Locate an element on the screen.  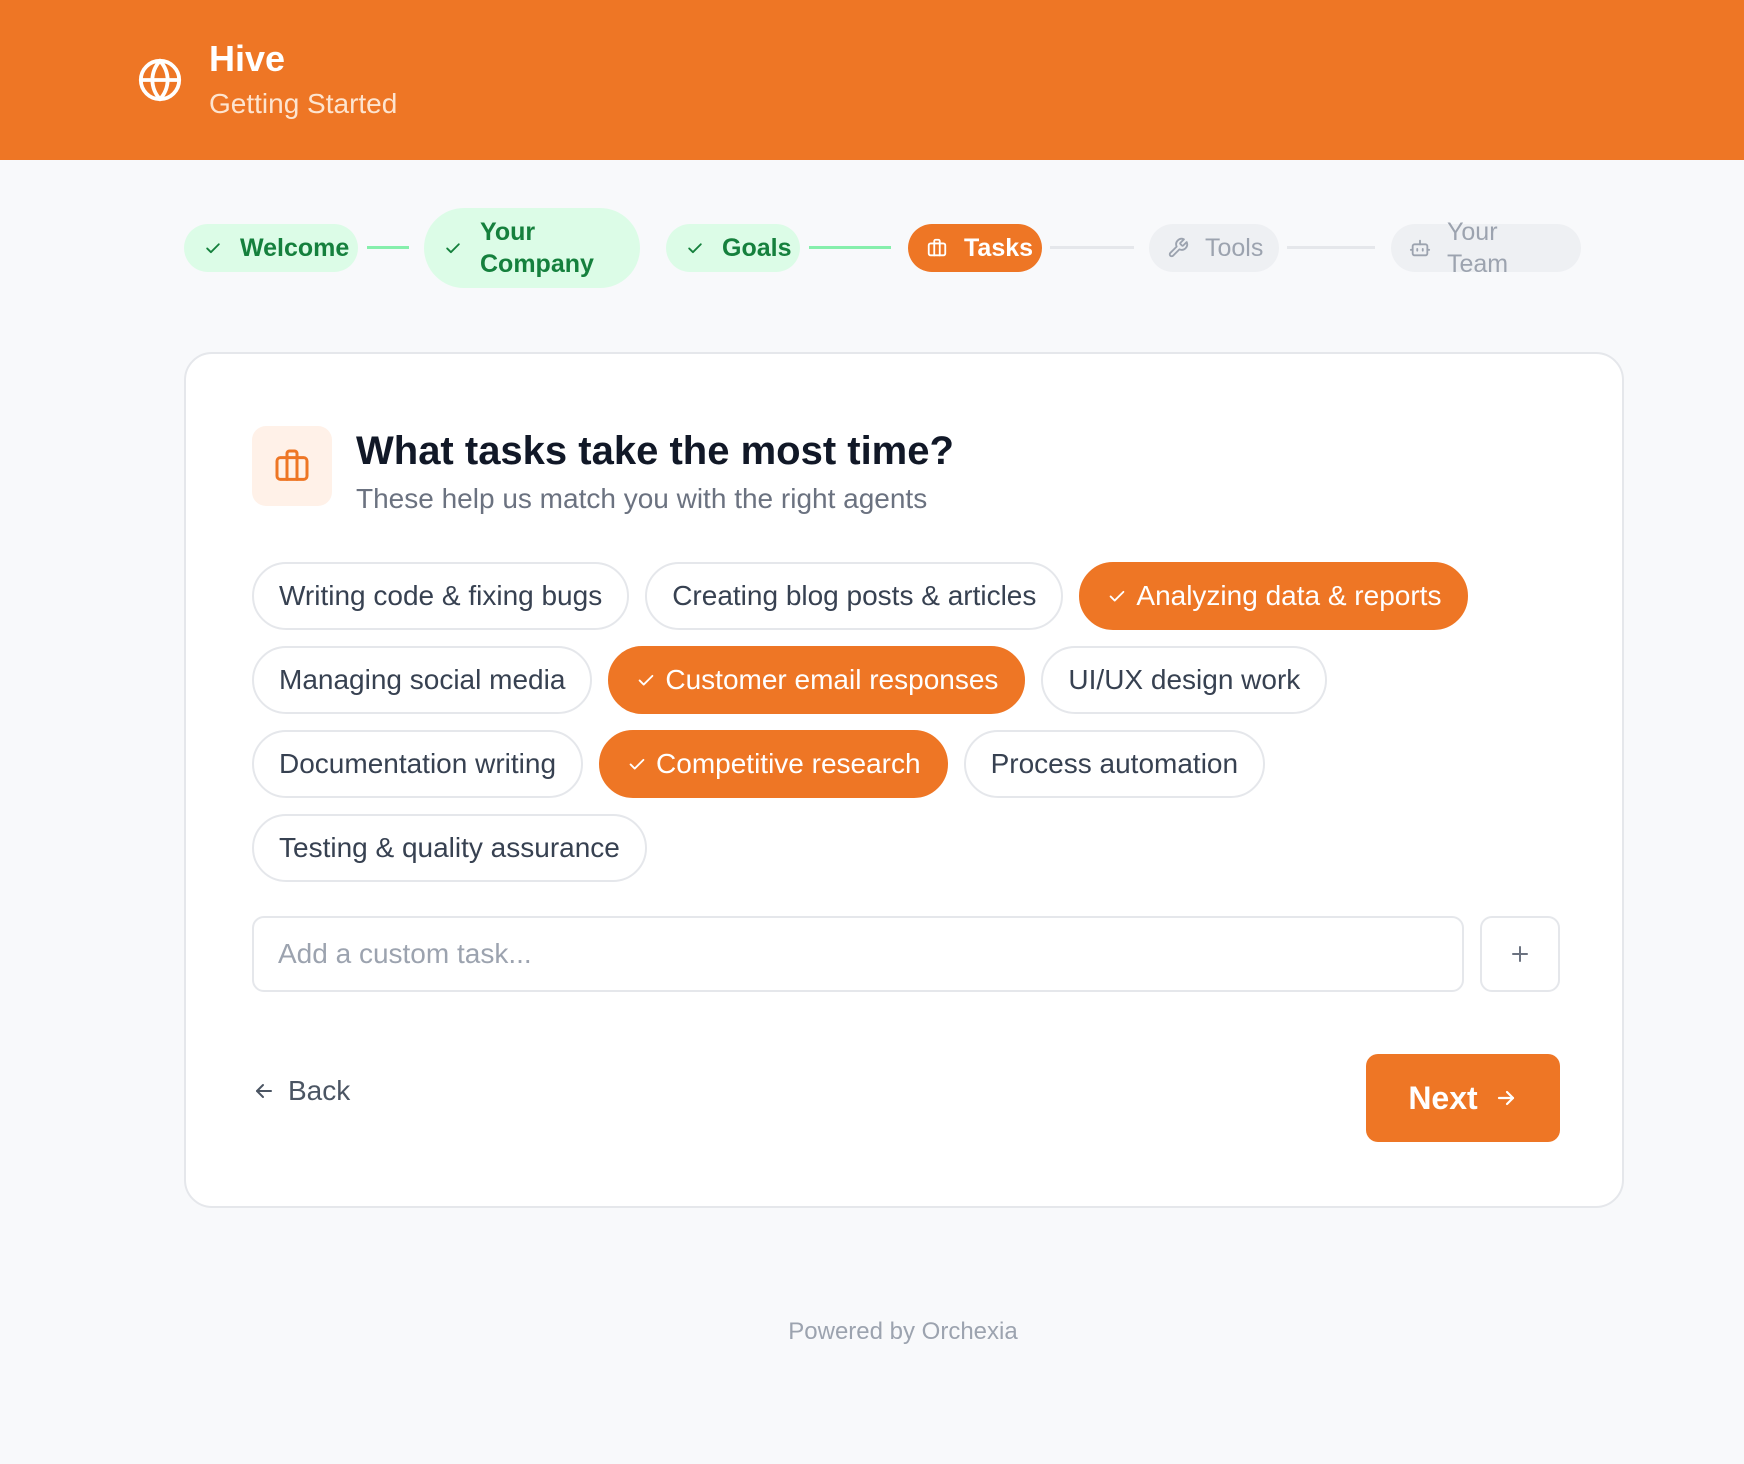
step-label: Welcome is located at coordinates (295, 248).